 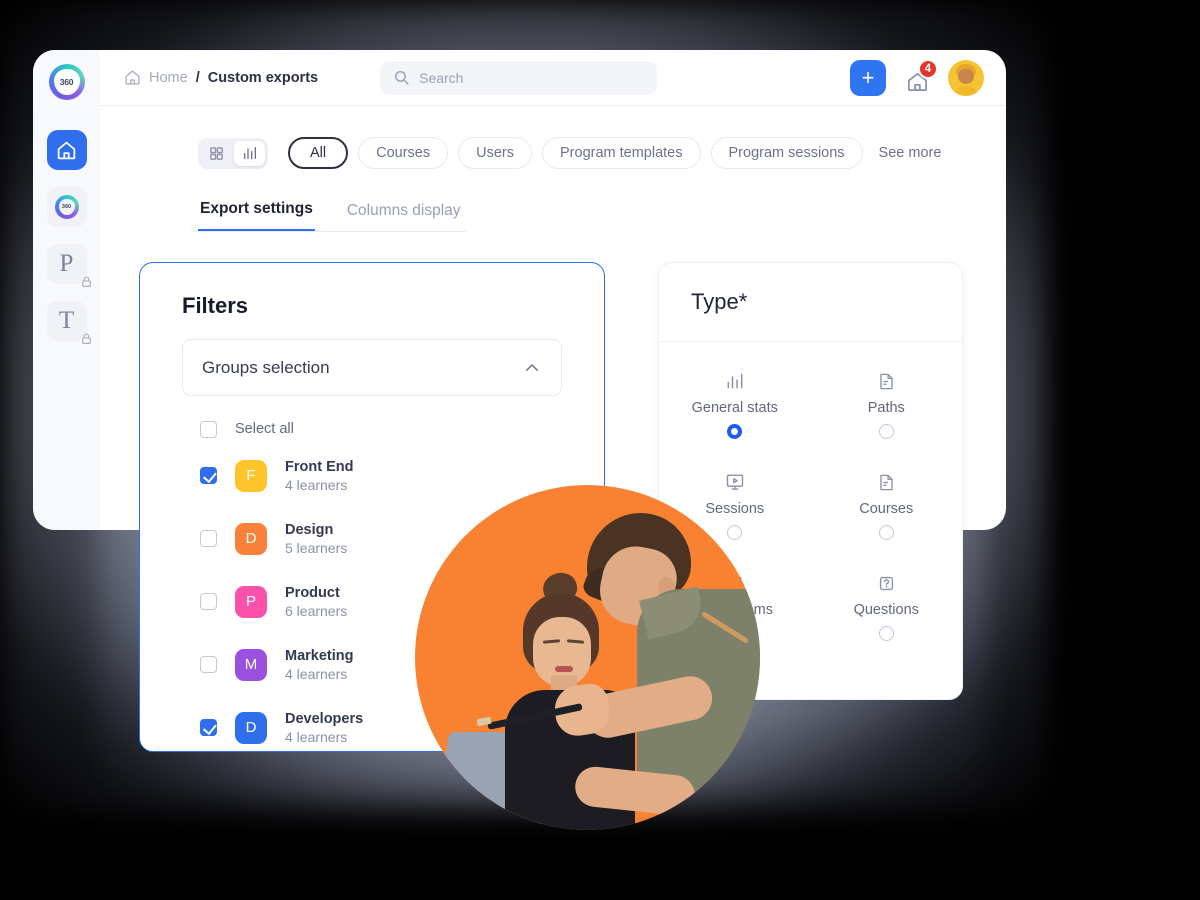 I want to click on filters-panel-title: Filters, so click(x=215, y=305).